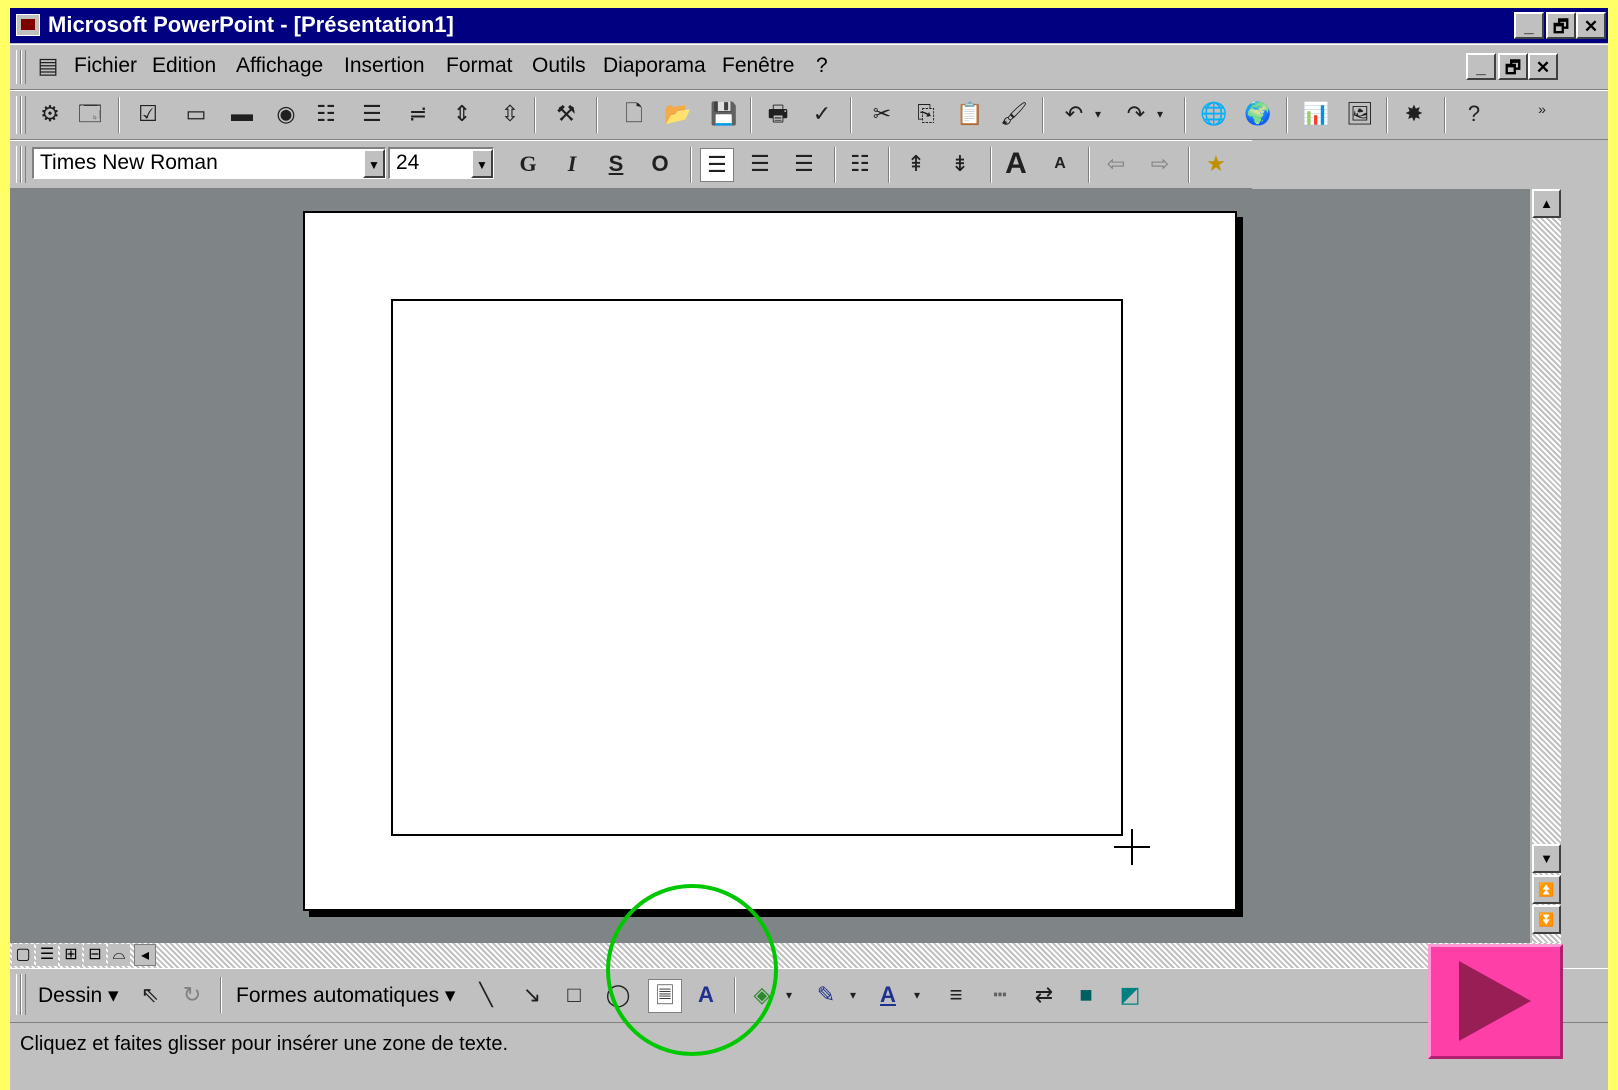  What do you see at coordinates (209, 163) in the screenshot?
I see `font-name-select: Times New Roman ▼` at bounding box center [209, 163].